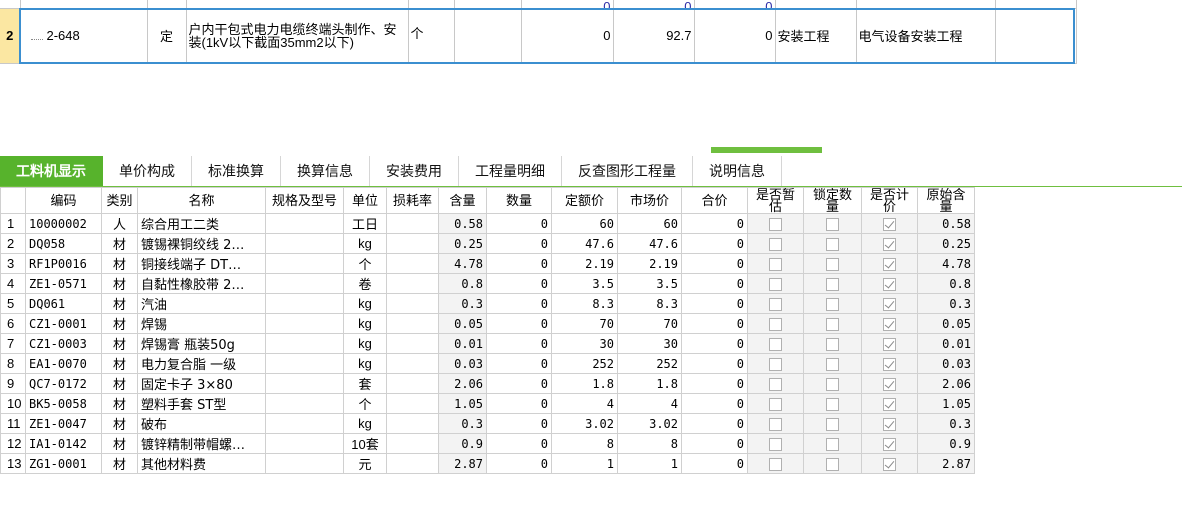 This screenshot has height=519, width=1182. Describe the element at coordinates (462, 403) in the screenshot. I see `resource-content: 1.05` at that location.